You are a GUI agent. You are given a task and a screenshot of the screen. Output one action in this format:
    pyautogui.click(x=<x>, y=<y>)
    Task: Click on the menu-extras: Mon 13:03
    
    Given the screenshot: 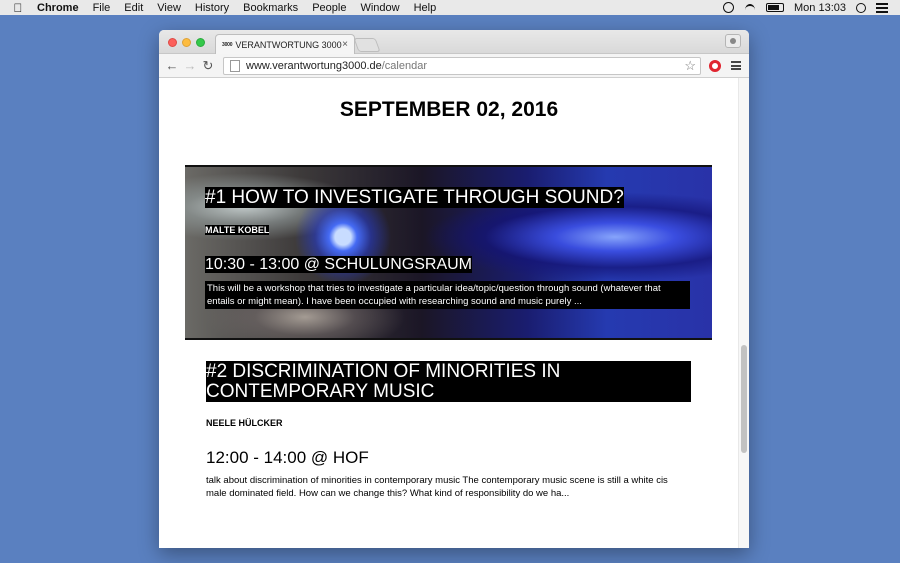 What is the action you would take?
    pyautogui.click(x=805, y=7)
    